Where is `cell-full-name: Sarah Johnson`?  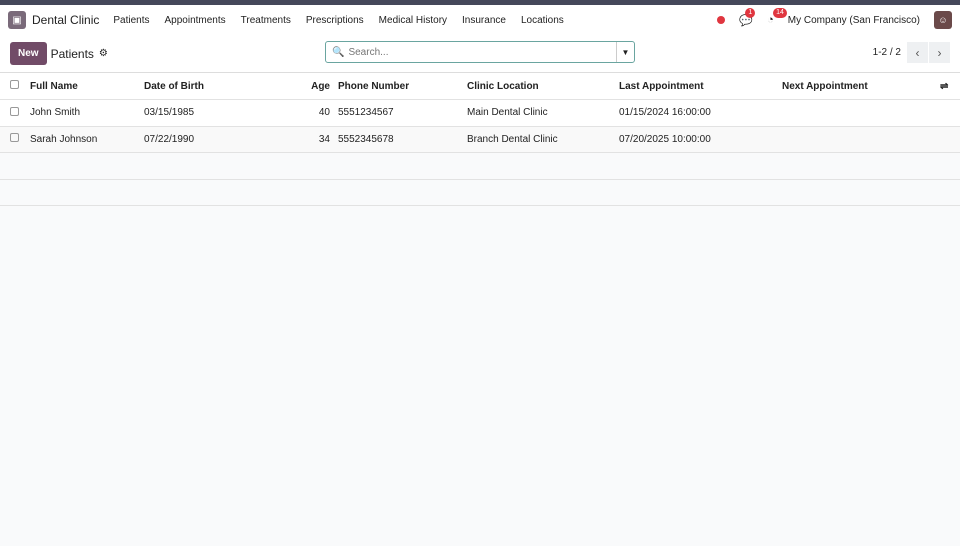
cell-full-name: Sarah Johnson is located at coordinates (83, 139).